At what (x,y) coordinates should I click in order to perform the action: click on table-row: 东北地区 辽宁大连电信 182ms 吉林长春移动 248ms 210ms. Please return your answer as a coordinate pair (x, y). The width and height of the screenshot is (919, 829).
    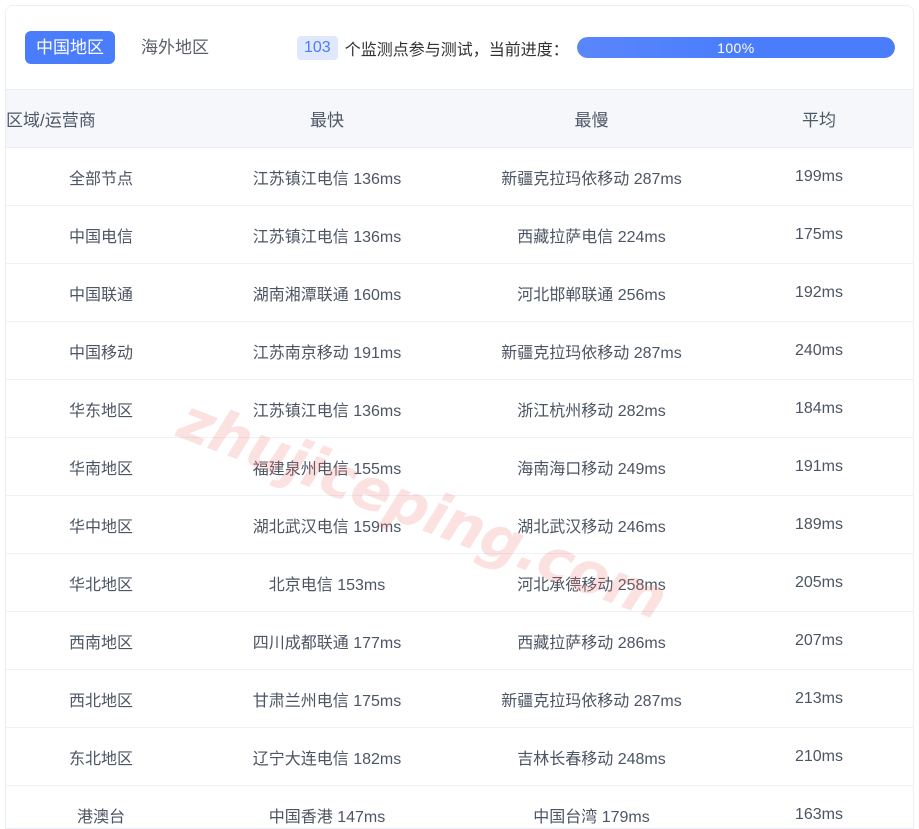
    Looking at the image, I should click on (459, 756).